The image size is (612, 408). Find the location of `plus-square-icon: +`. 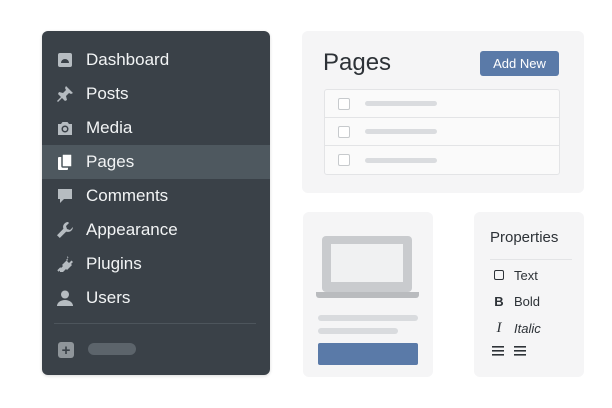

plus-square-icon: + is located at coordinates (66, 350).